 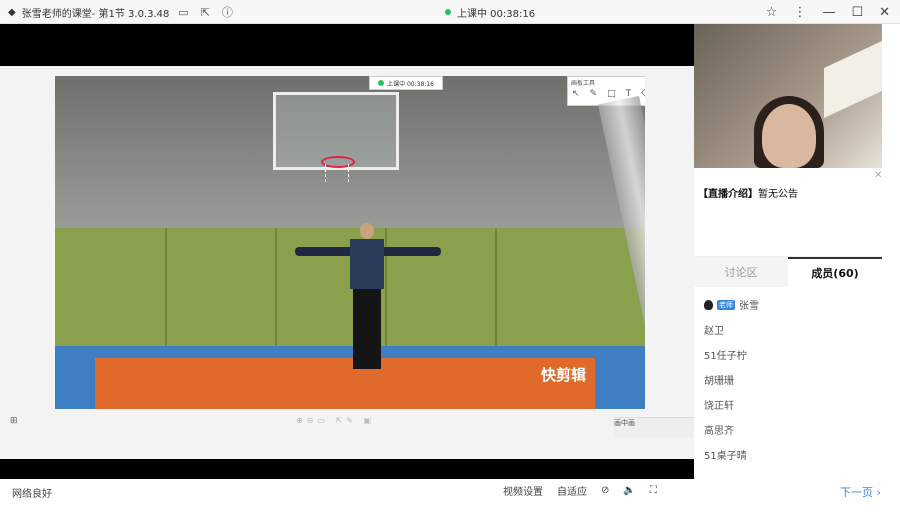 I want to click on list-item: 饶正轩, so click(x=789, y=404).